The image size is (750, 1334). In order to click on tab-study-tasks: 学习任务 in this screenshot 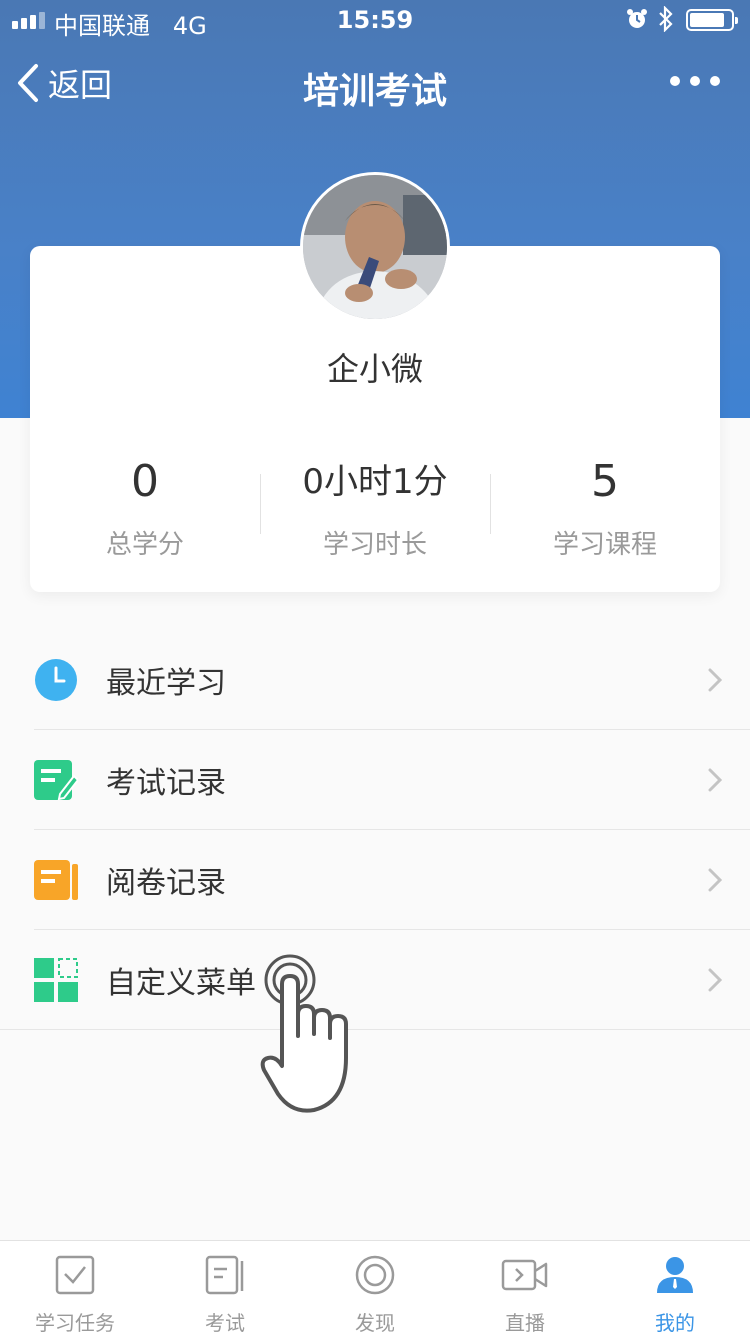, I will do `click(75, 1287)`.